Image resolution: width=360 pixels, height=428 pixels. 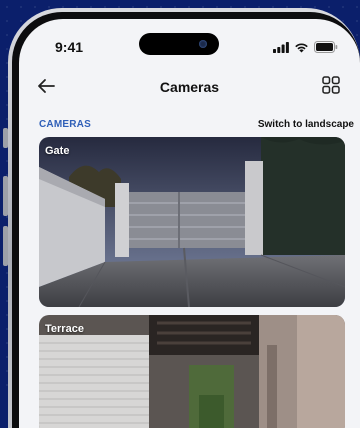 I want to click on camera-name-terrace: Terrace, so click(x=64, y=329).